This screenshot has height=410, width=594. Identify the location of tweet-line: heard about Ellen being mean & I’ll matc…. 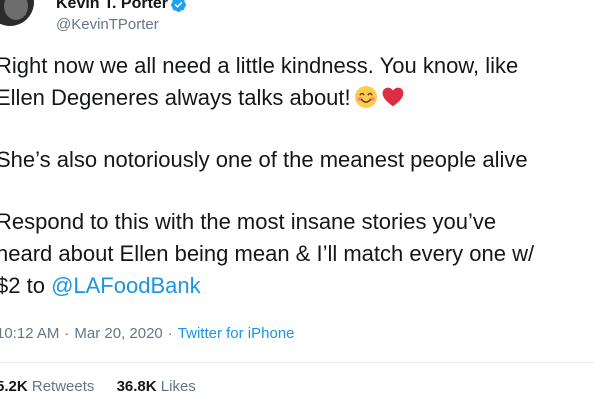
(267, 253).